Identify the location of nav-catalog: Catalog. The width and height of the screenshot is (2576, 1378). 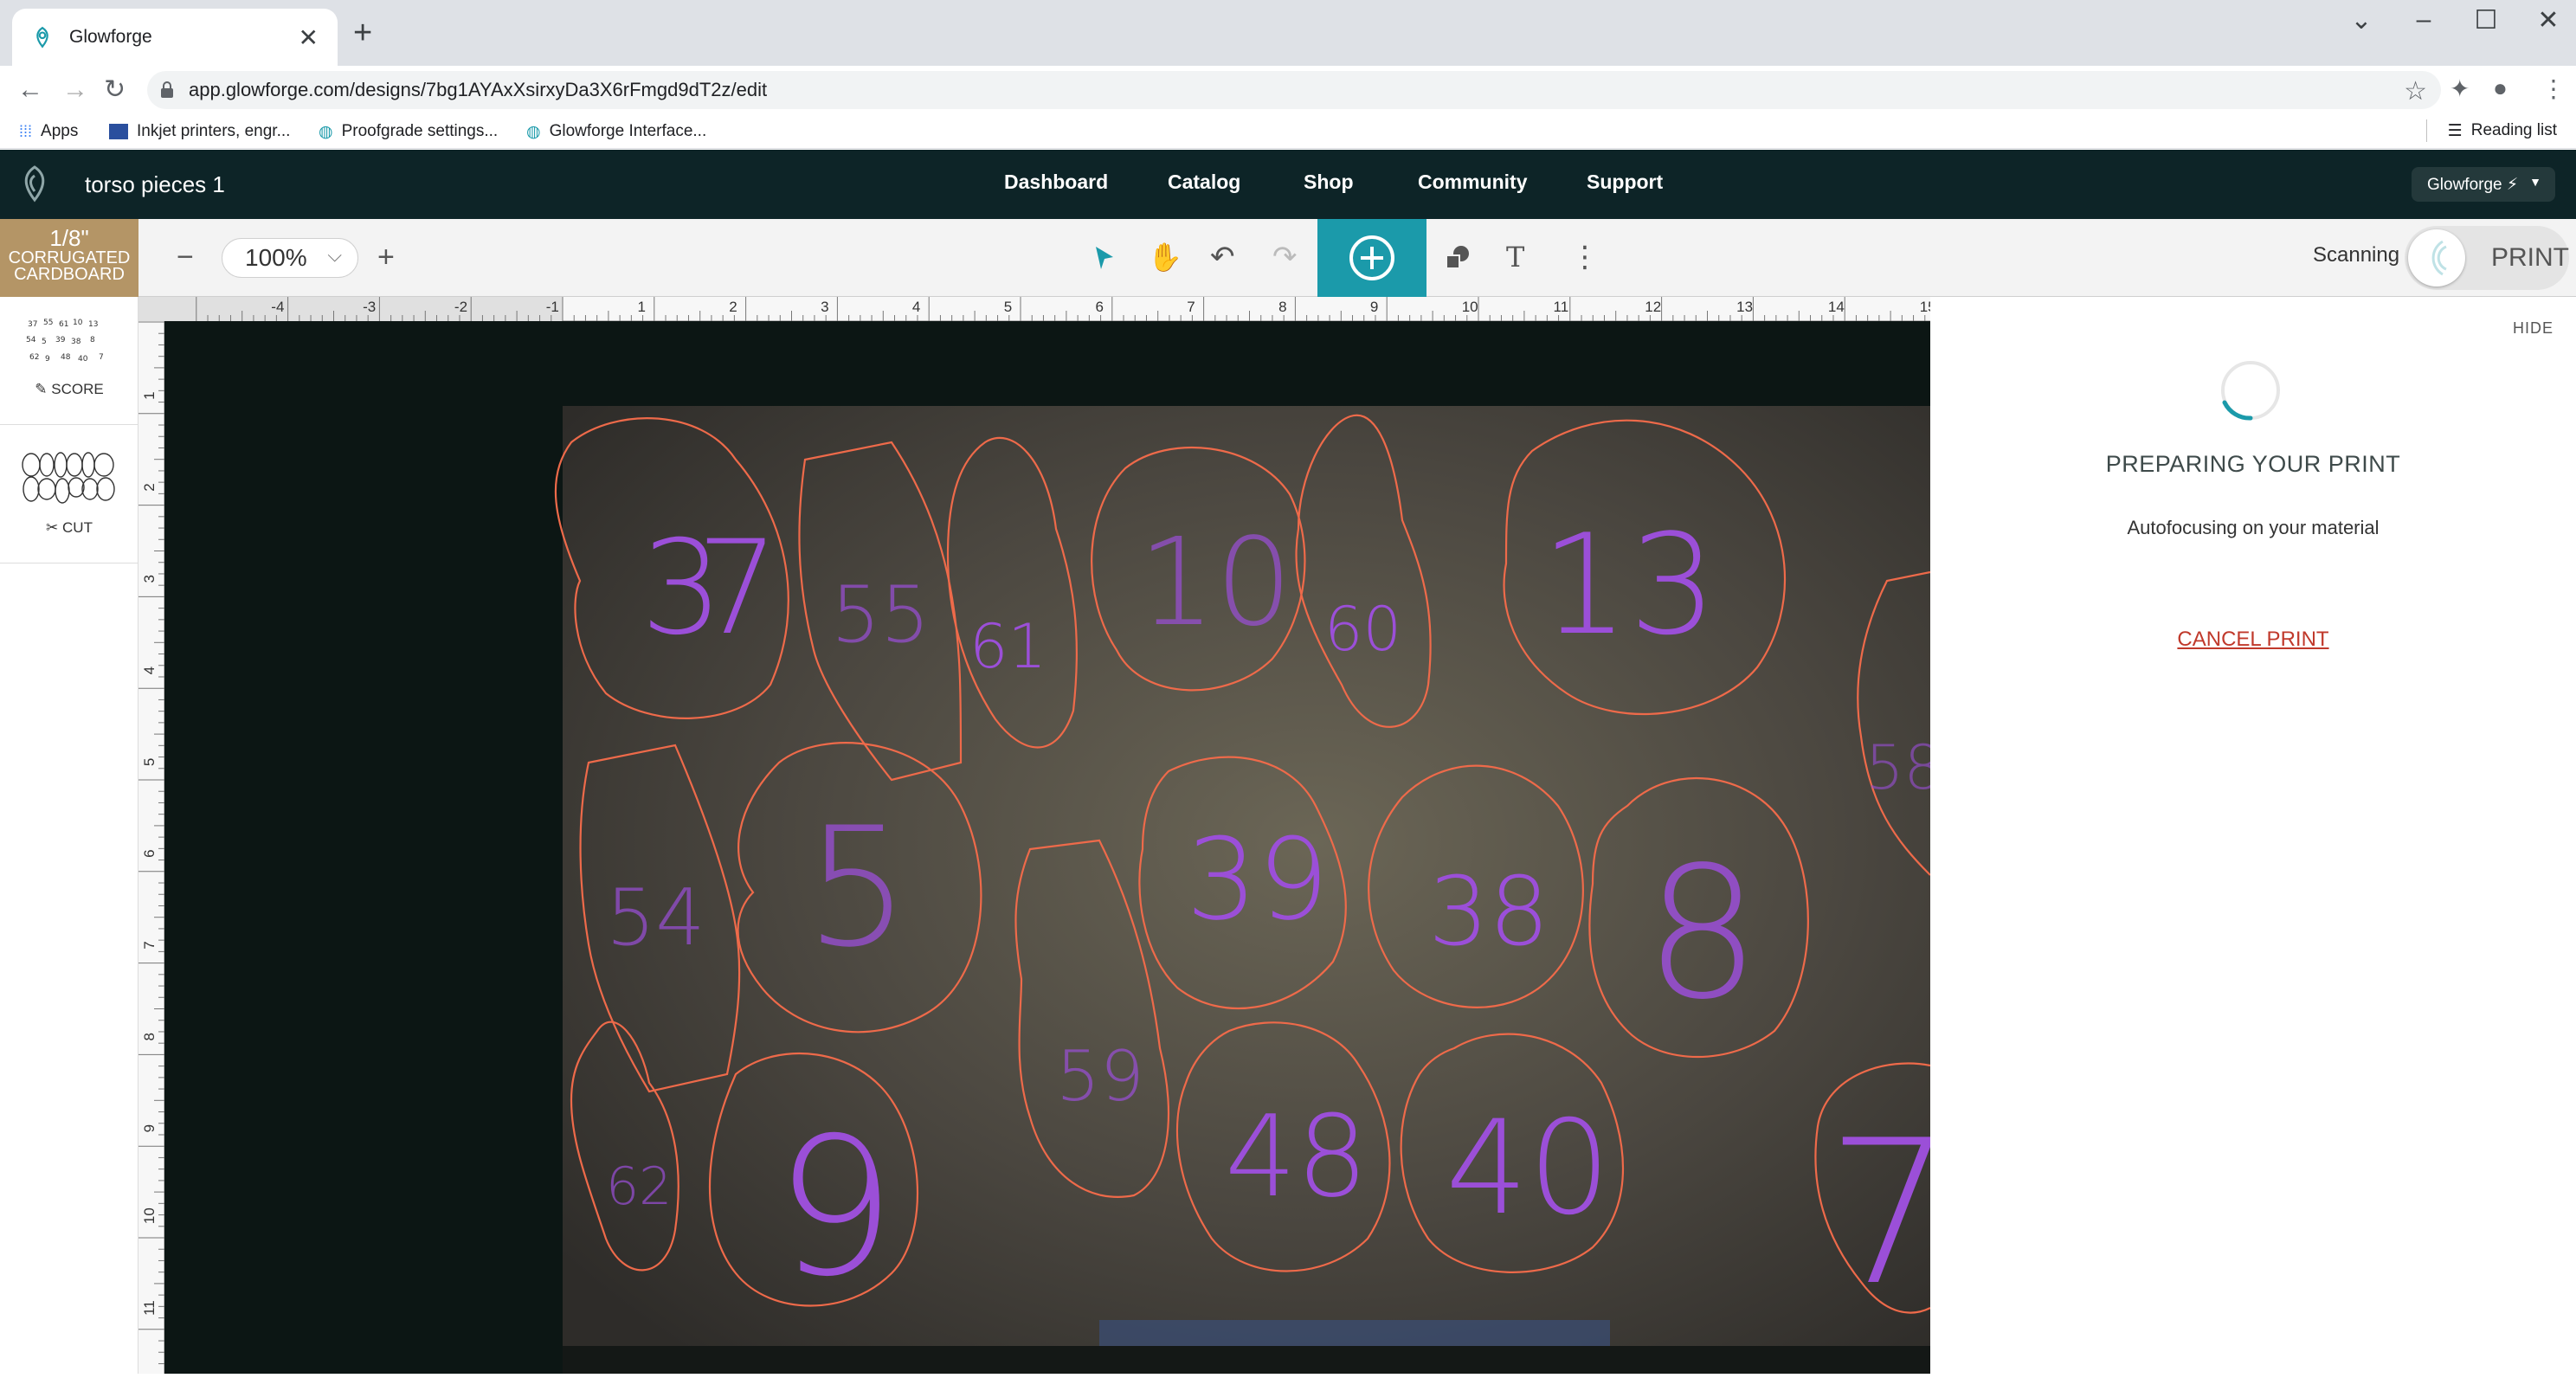
(1204, 182).